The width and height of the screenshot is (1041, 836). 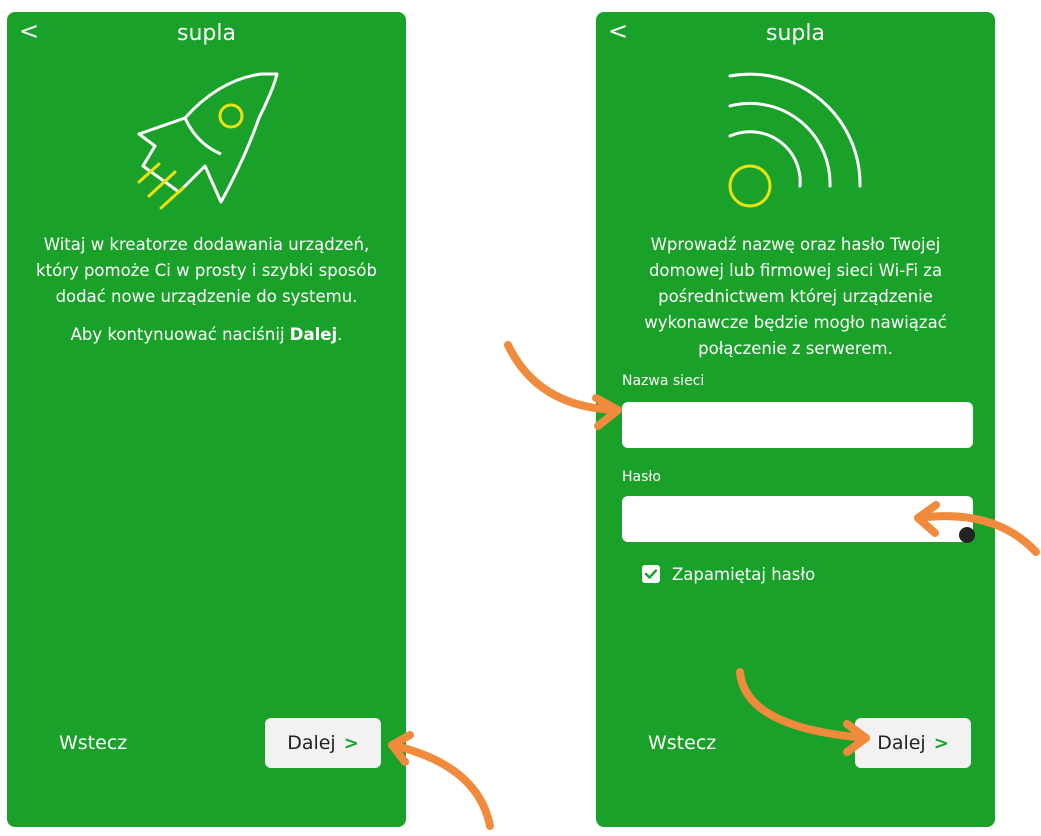 I want to click on wifi-signal-icon, so click(x=795, y=140).